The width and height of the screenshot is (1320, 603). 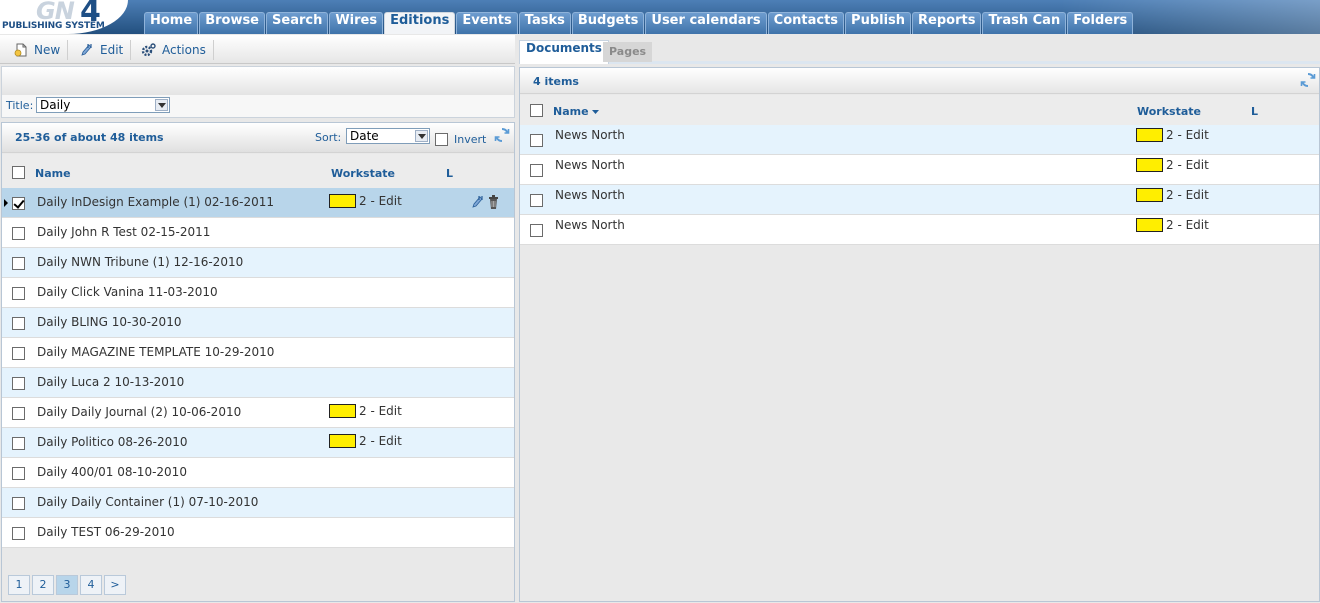 I want to click on next-page-button: >, so click(x=115, y=585).